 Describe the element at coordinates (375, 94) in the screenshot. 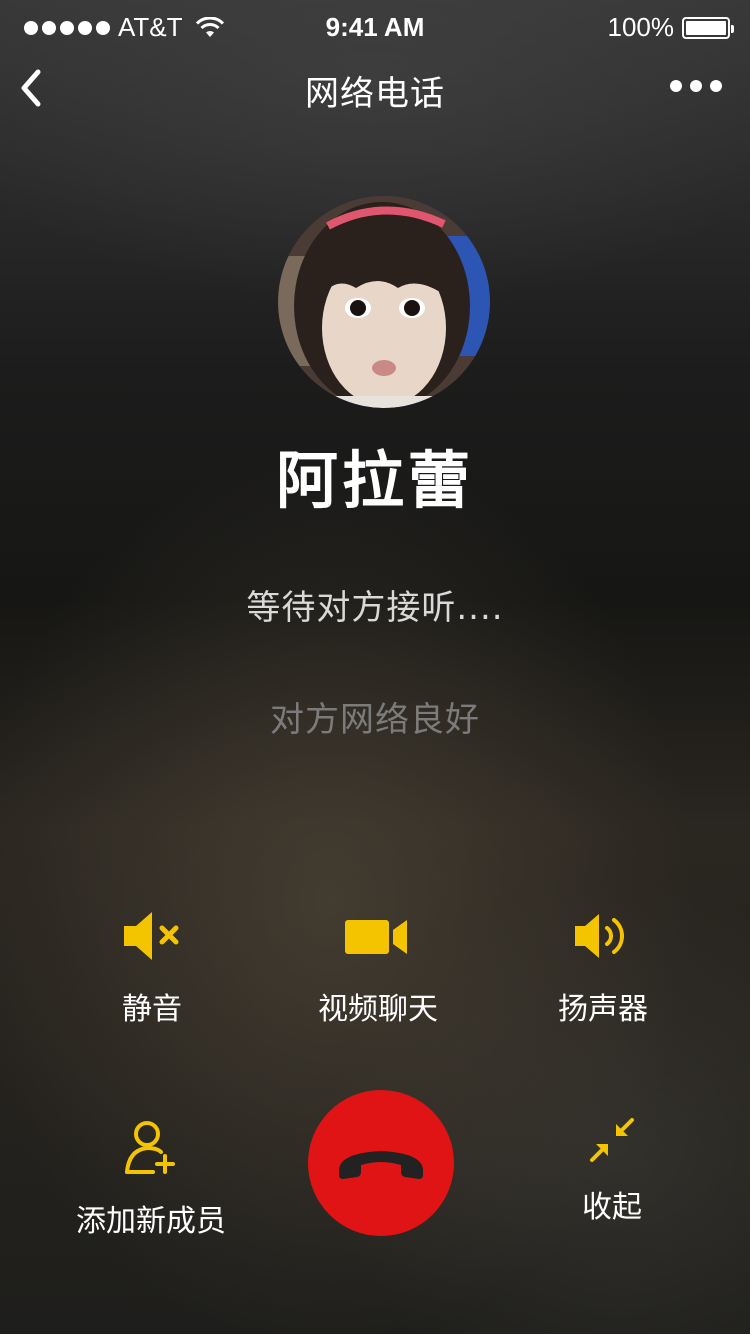

I see `page-title: 网络电话` at that location.